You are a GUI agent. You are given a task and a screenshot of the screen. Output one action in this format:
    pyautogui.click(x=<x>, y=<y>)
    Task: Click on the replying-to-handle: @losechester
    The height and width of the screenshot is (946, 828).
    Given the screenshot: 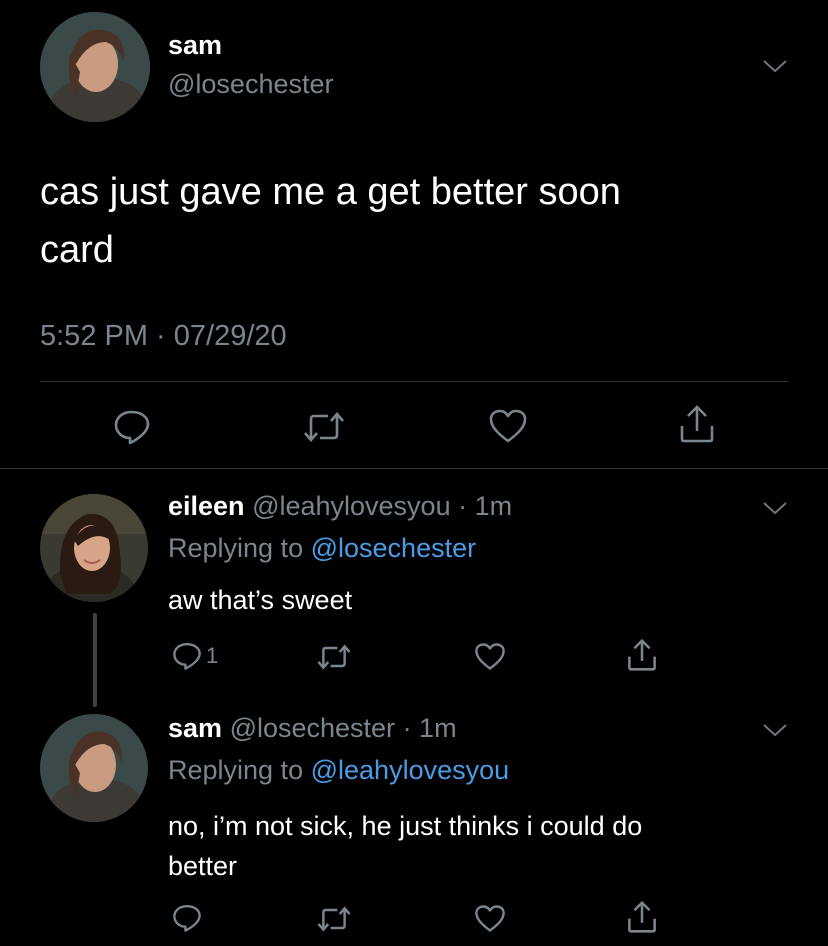 What is the action you would take?
    pyautogui.click(x=393, y=548)
    